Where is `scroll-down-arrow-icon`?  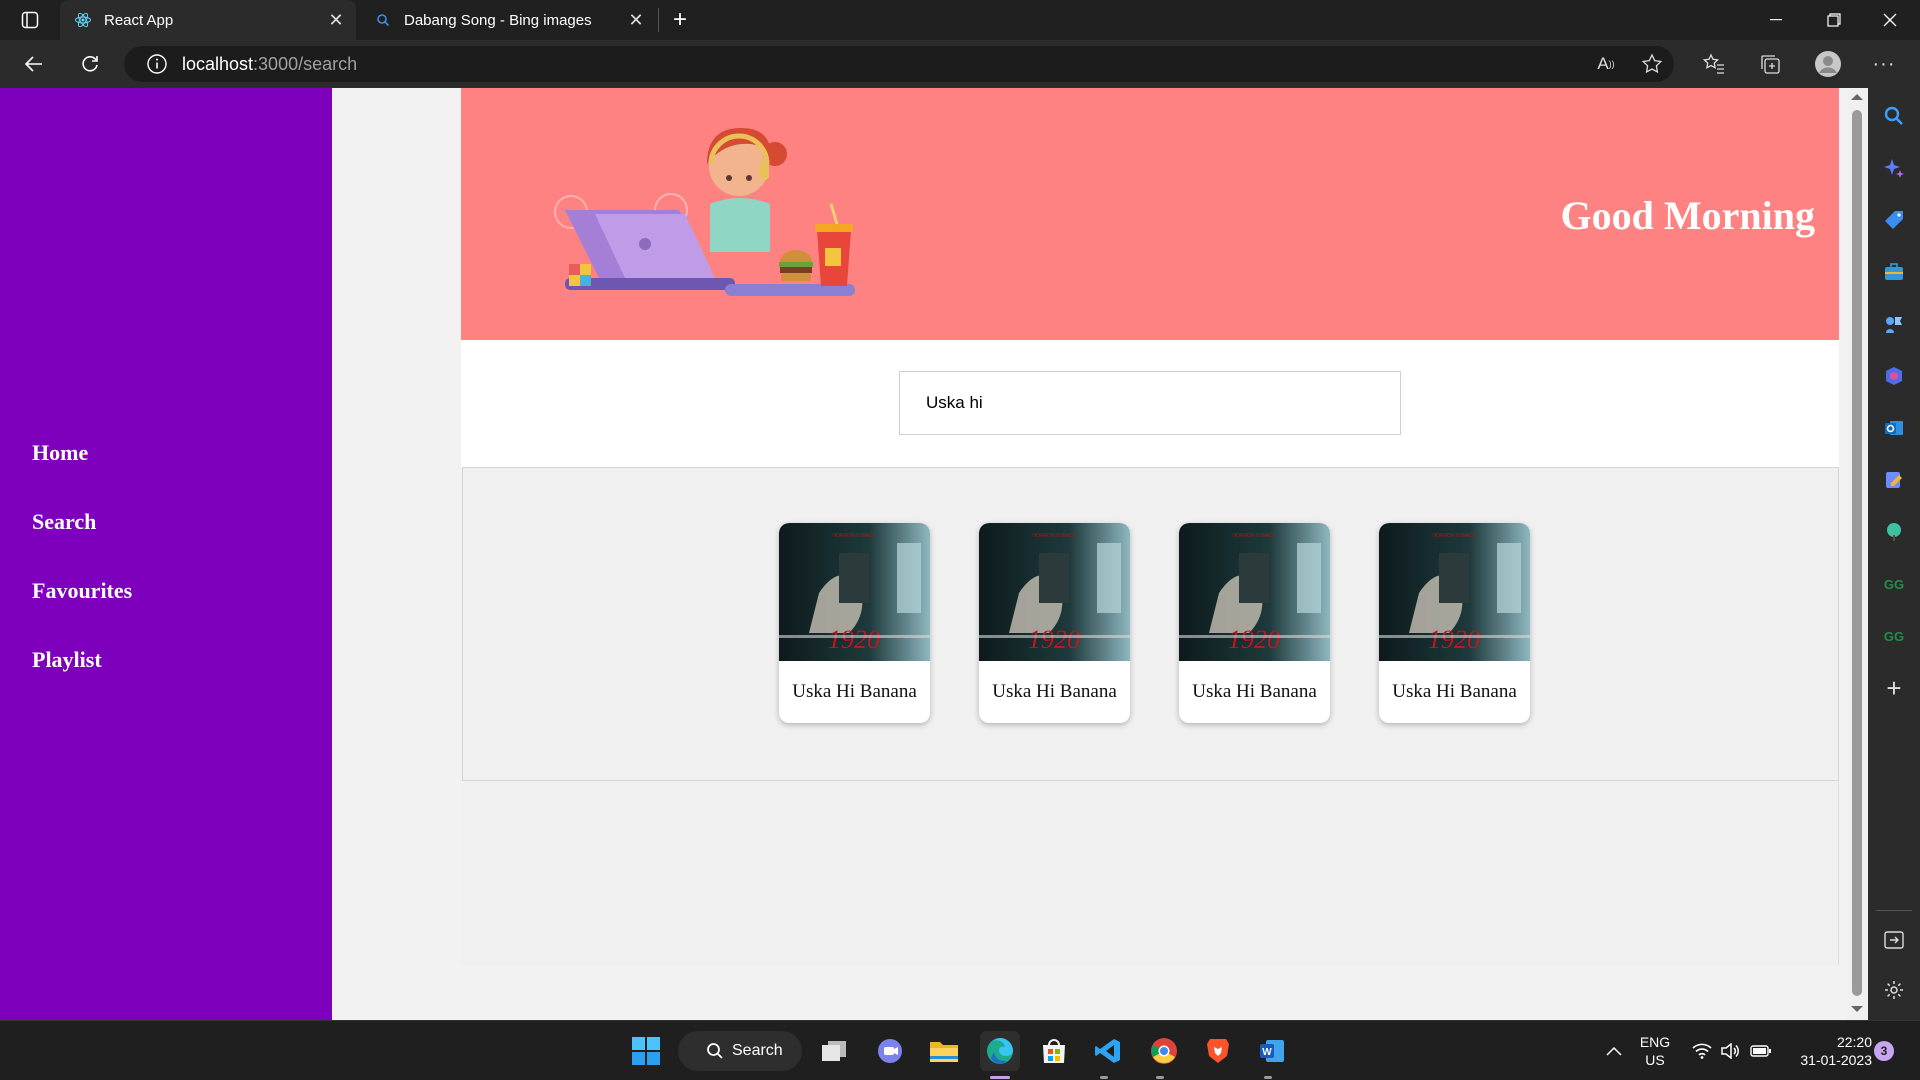
scroll-down-arrow-icon is located at coordinates (1857, 1009).